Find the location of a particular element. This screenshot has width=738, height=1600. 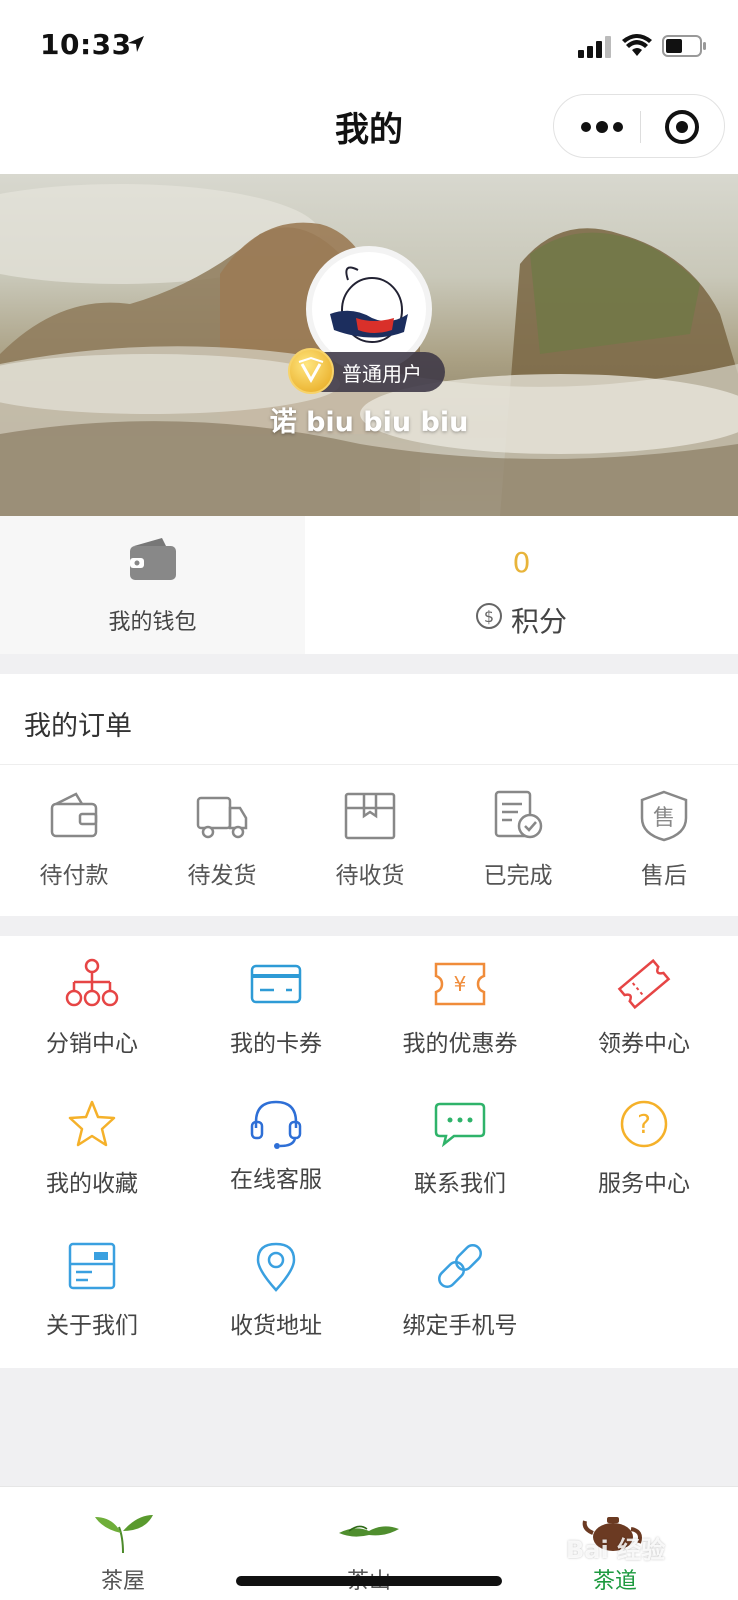

order-completed: 已完成 is located at coordinates (518, 839).